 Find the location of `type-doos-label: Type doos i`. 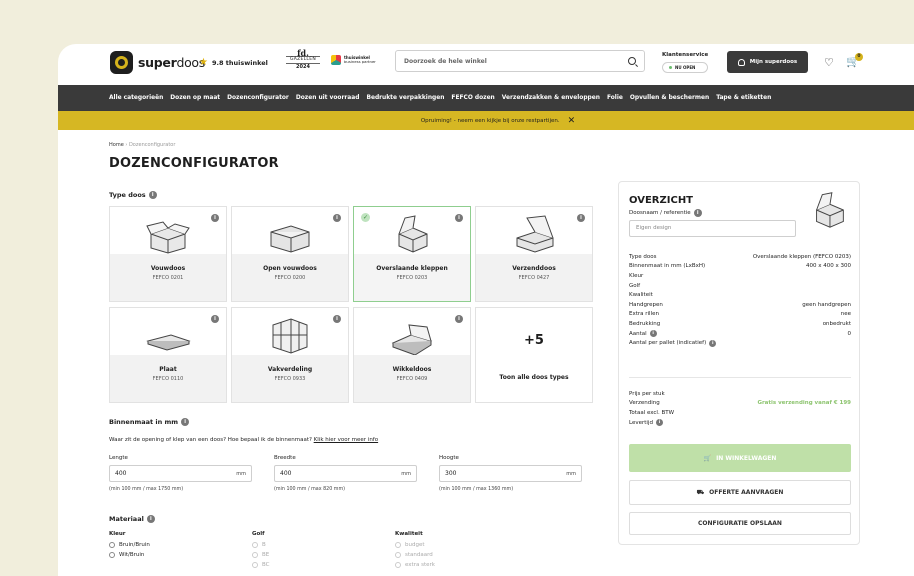

type-doos-label: Type doos i is located at coordinates (133, 195).